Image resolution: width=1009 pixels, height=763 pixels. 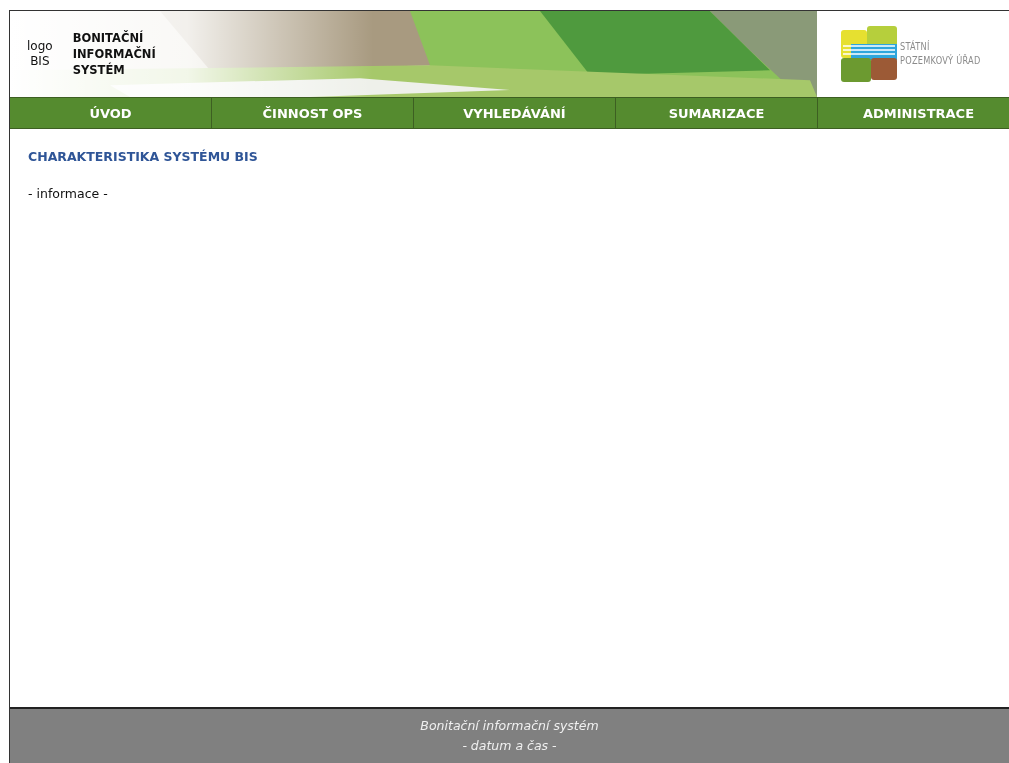 What do you see at coordinates (40, 54) in the screenshot?
I see `logo-text: logo BIS` at bounding box center [40, 54].